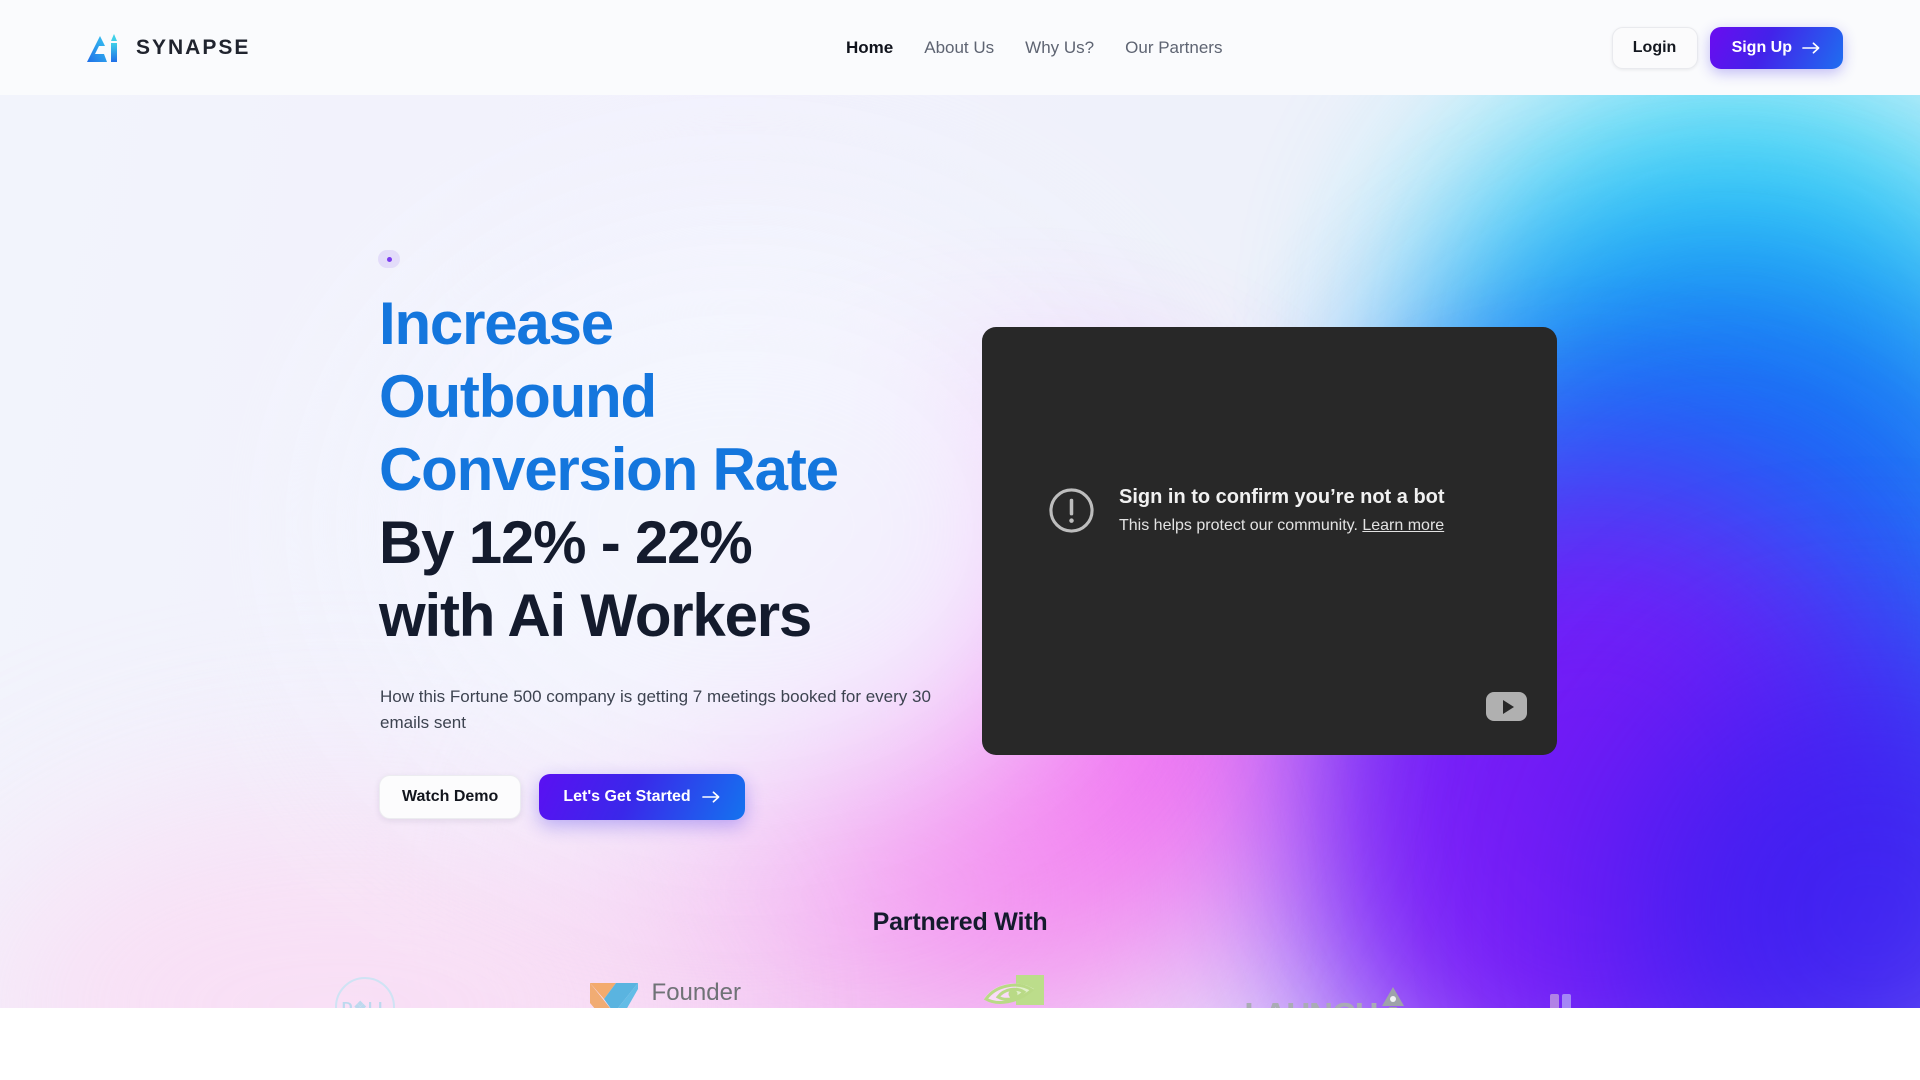 This screenshot has height=1080, width=1920. I want to click on signup-button-label: Sign Up, so click(1761, 47).